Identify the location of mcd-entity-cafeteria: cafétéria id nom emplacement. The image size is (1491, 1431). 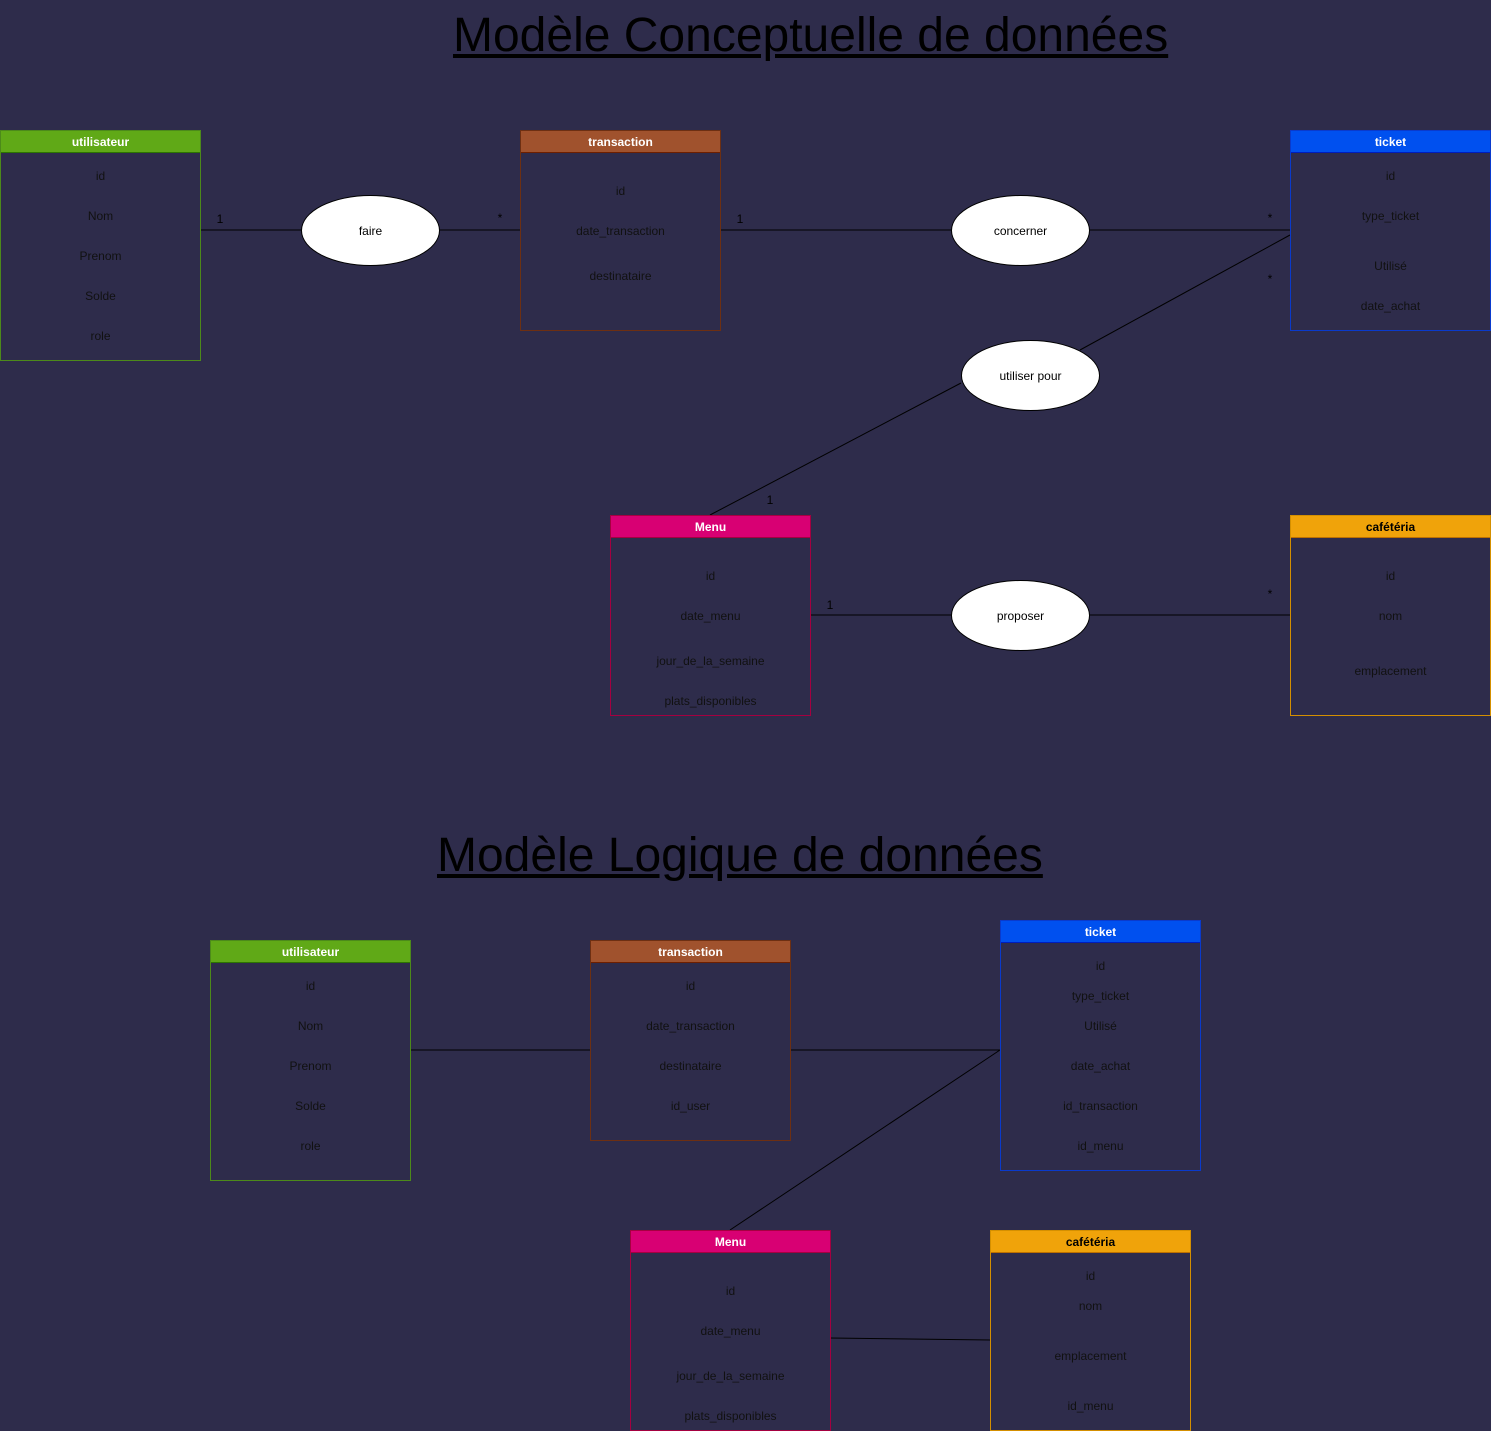
(1390, 615).